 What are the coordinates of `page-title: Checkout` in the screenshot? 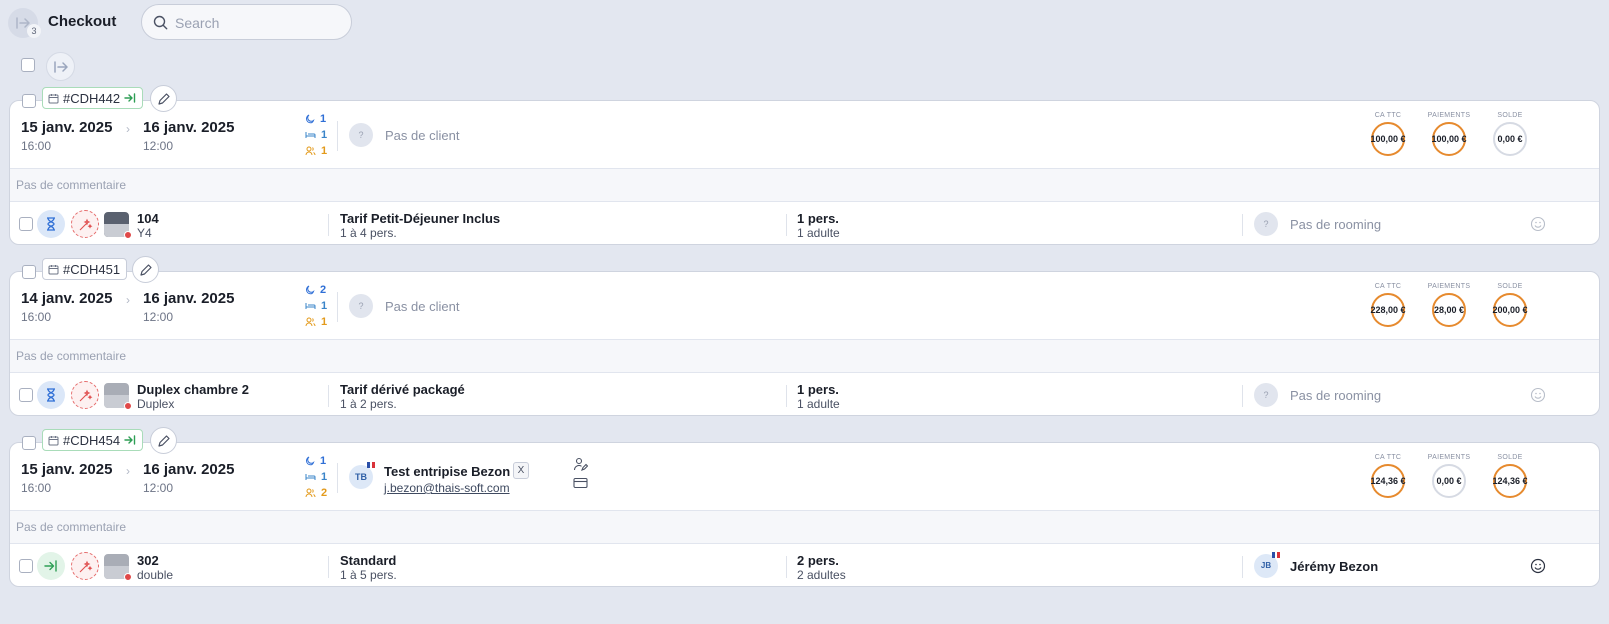 It's located at (82, 21).